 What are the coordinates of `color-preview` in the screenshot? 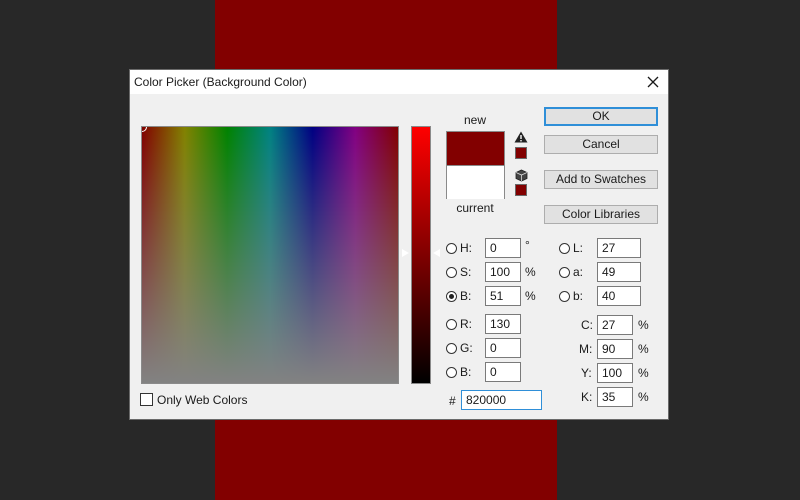 It's located at (475, 165).